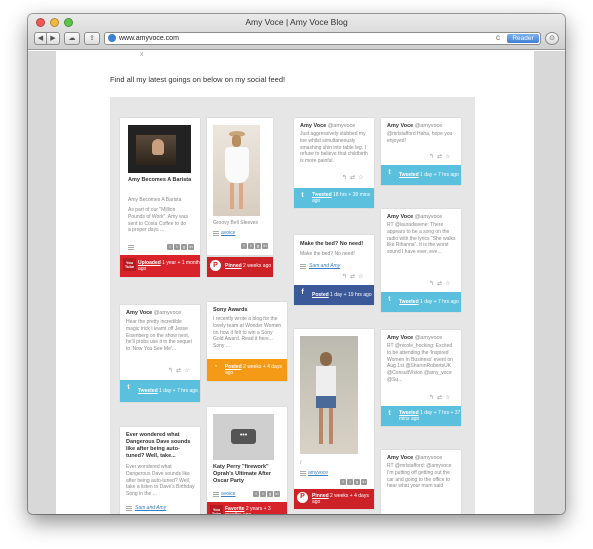 Image resolution: width=593 pixels, height=549 pixels. Describe the element at coordinates (342, 295) in the screenshot. I see `footer-text: Posted 1 day + 19 hrs ago` at that location.